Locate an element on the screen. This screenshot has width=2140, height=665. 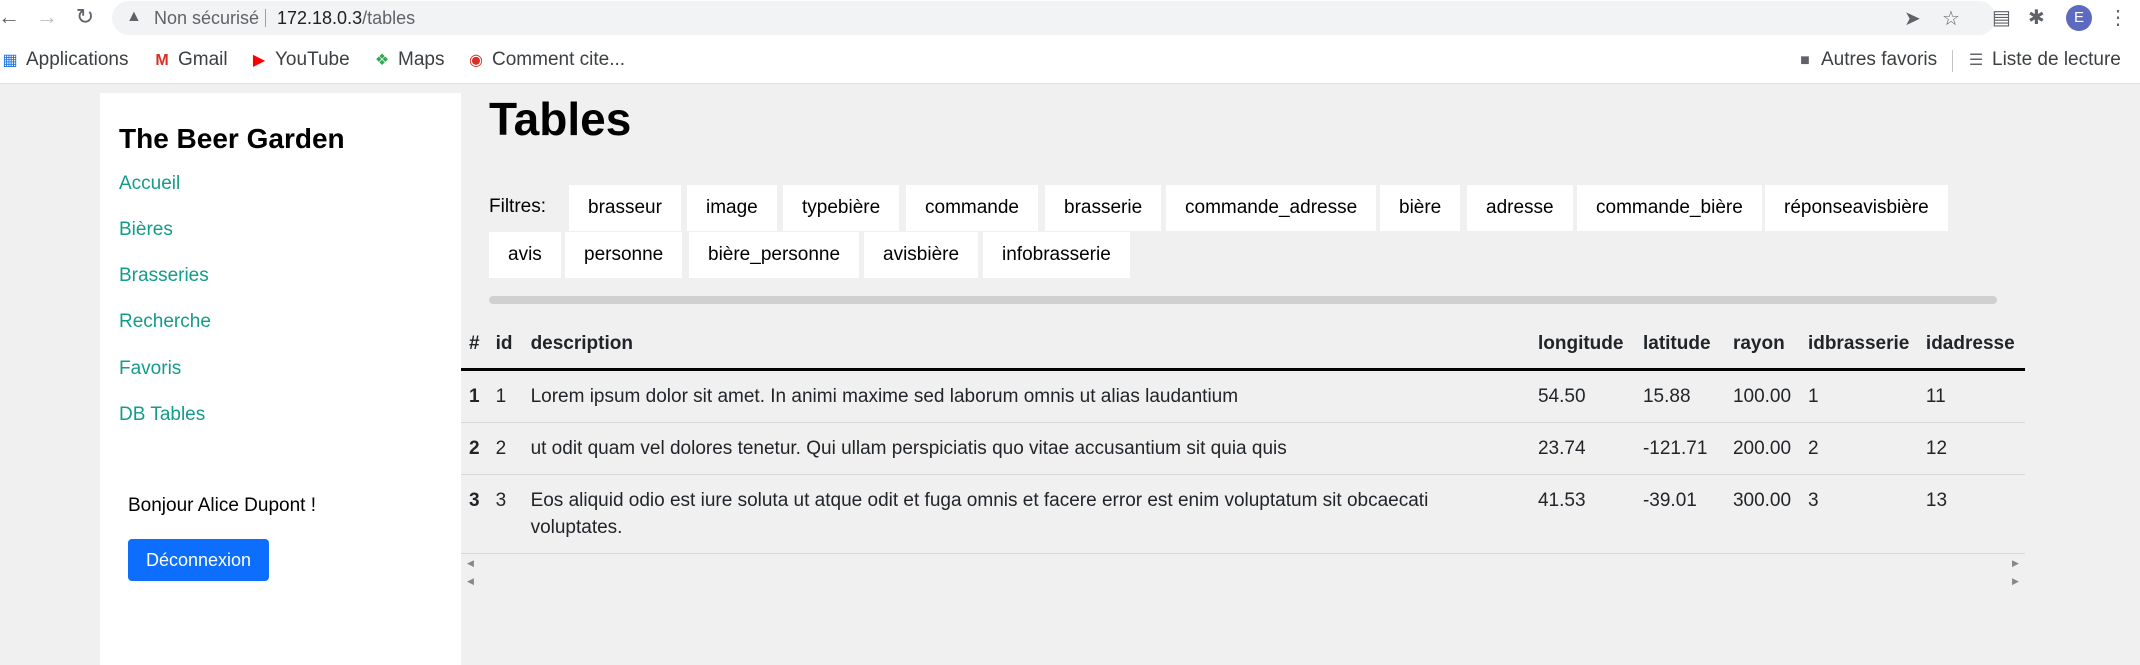
table-cell-idbrasserie: 3 is located at coordinates (1858, 514).